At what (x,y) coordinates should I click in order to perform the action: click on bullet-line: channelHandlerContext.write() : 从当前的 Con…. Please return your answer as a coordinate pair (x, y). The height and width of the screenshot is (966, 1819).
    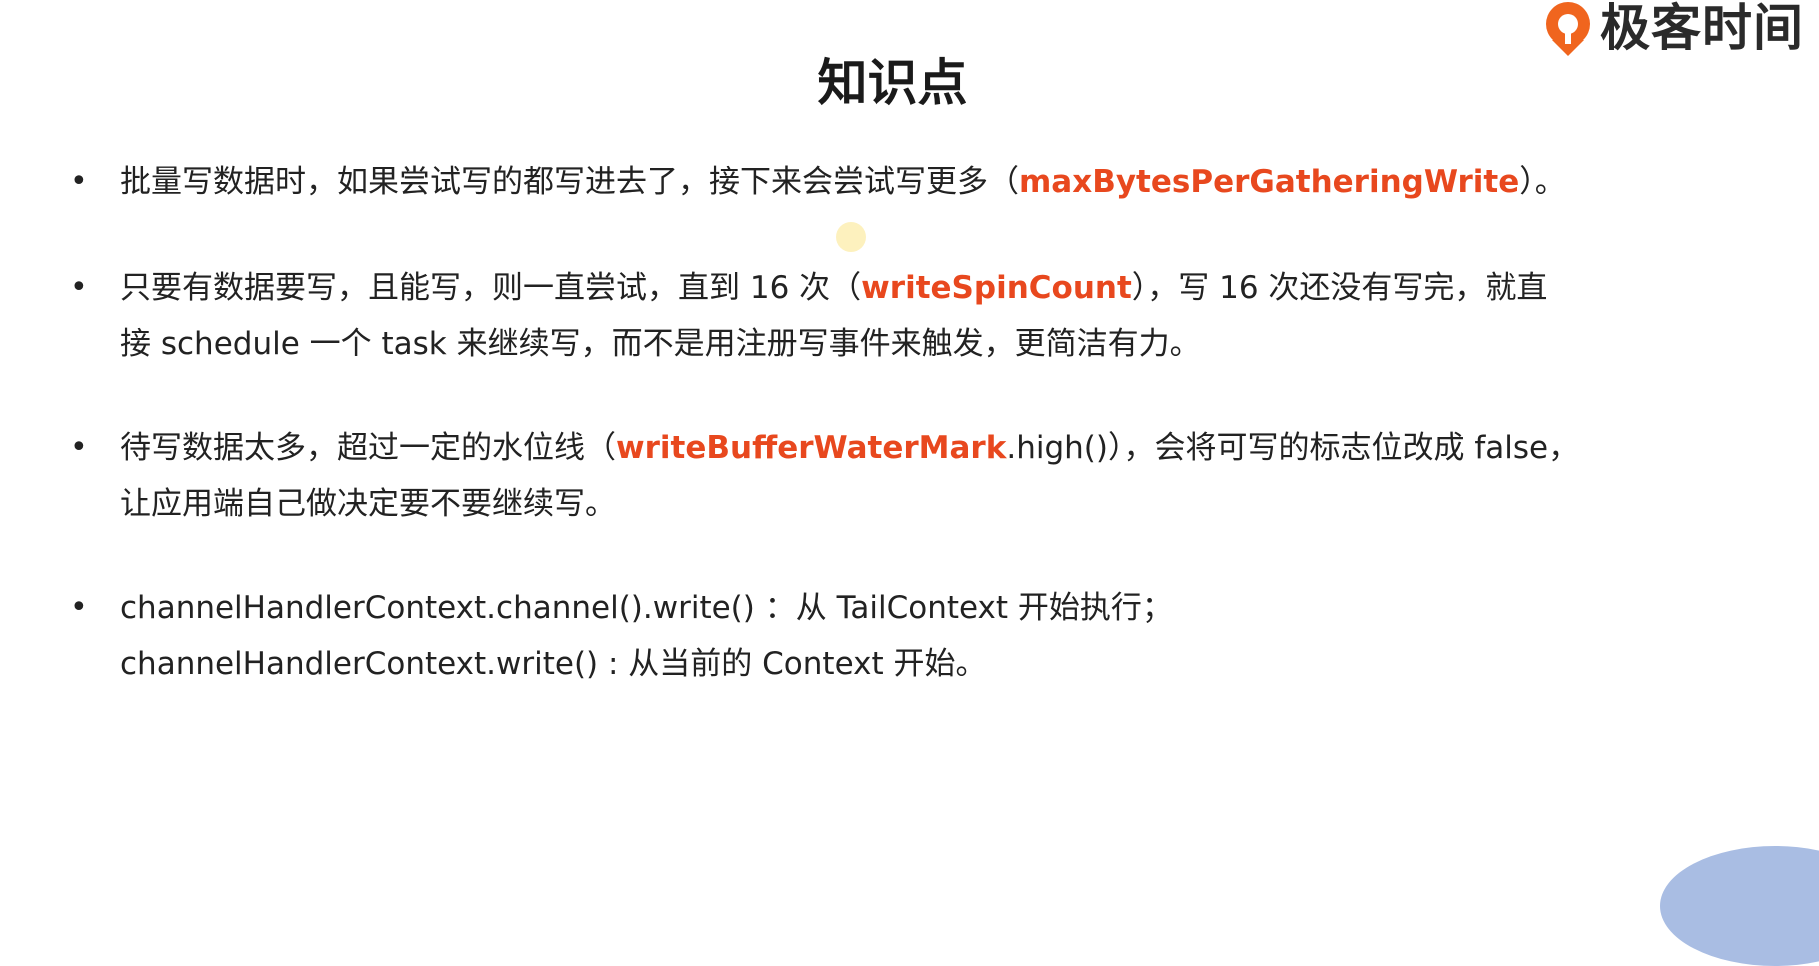
    Looking at the image, I should click on (553, 664).